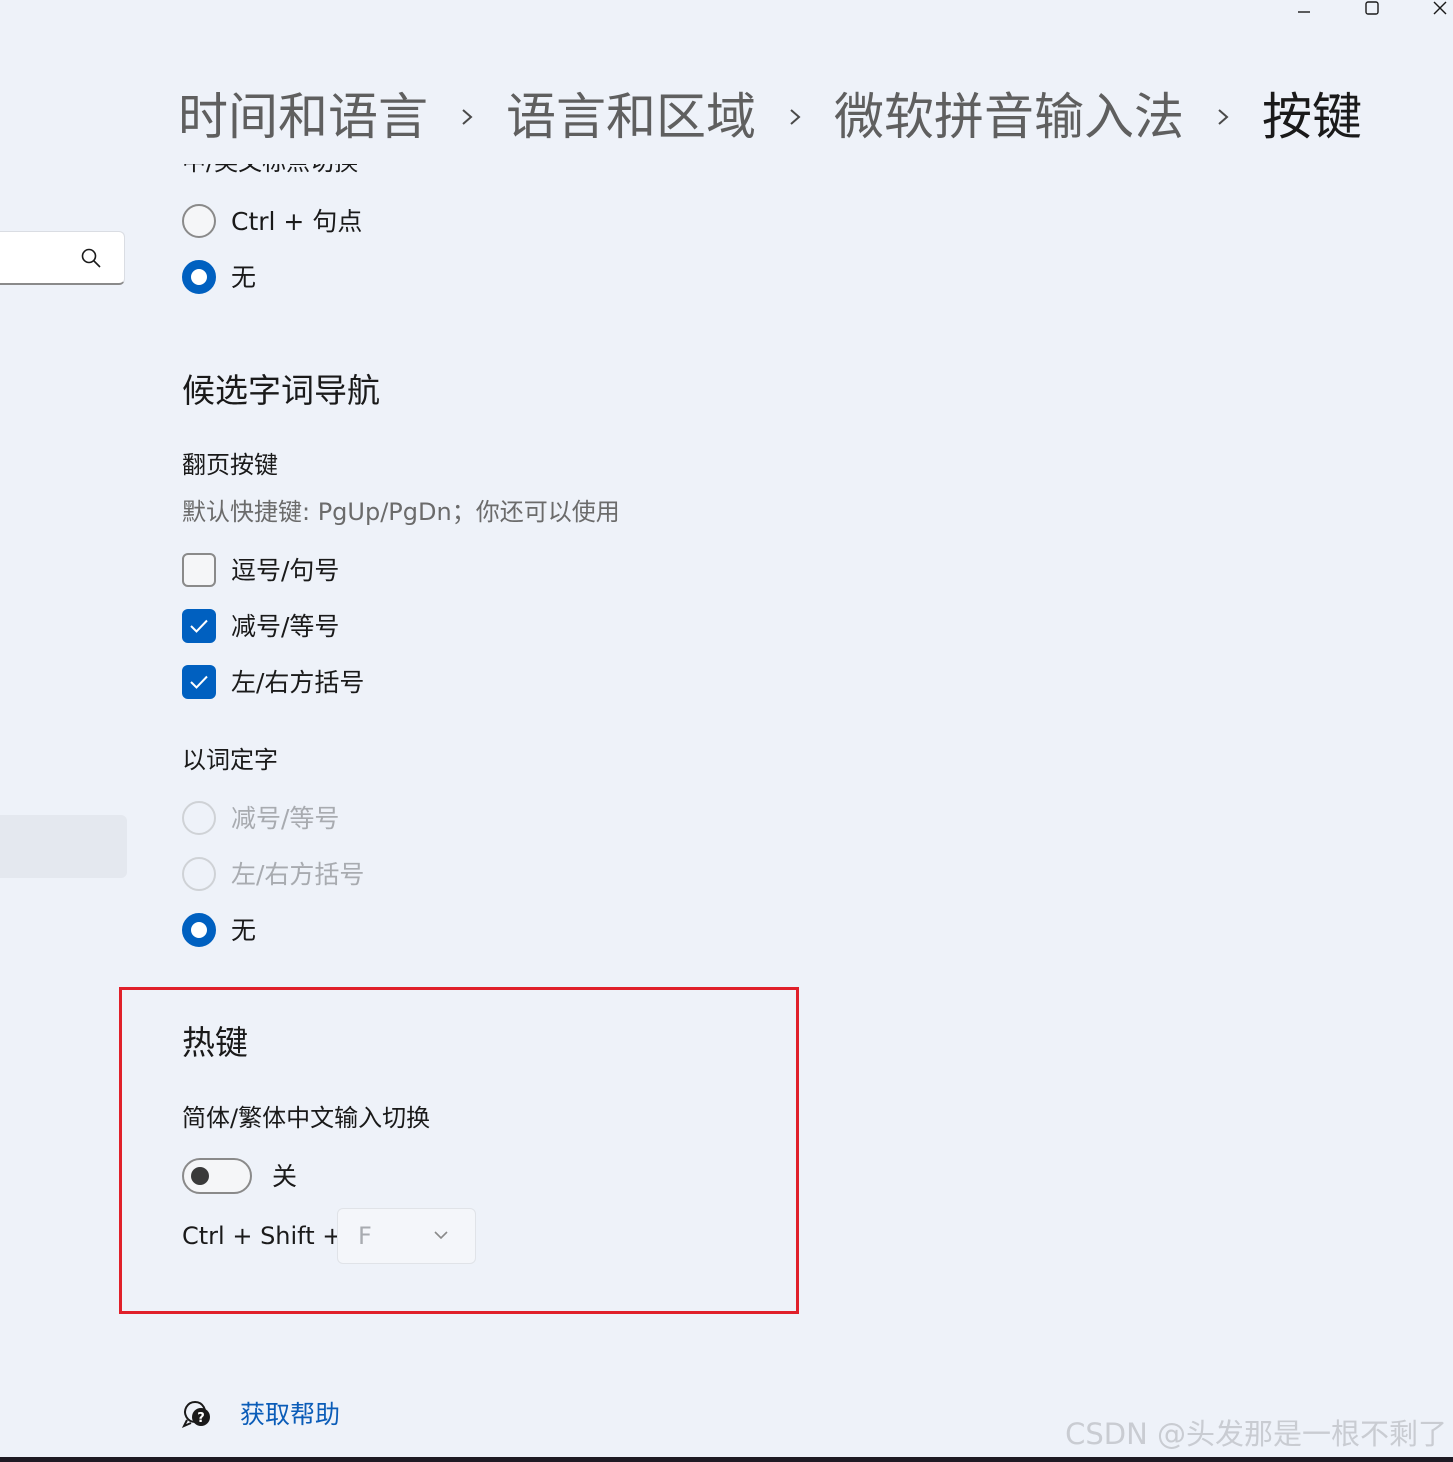 Image resolution: width=1453 pixels, height=1462 pixels. I want to click on maximize-button, so click(1372, 11).